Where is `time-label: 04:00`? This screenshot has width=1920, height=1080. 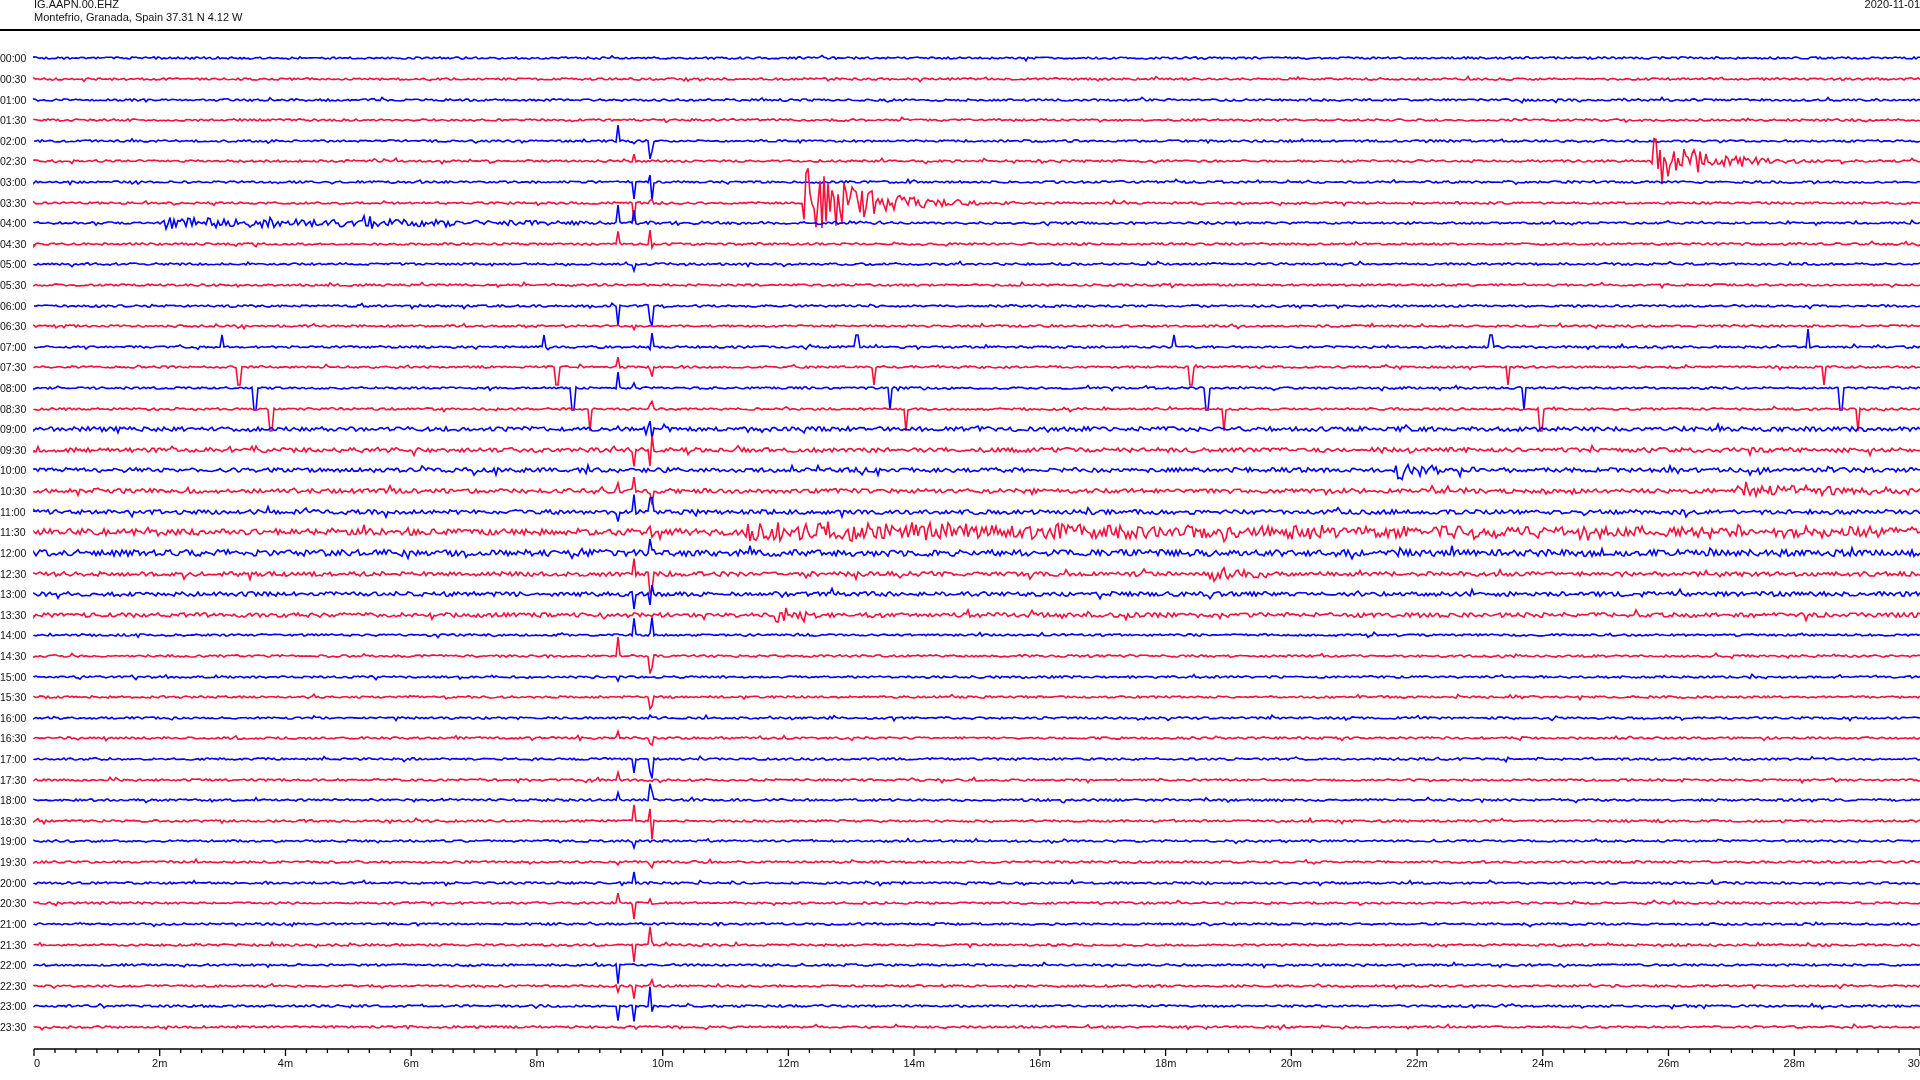
time-label: 04:00 is located at coordinates (14, 223).